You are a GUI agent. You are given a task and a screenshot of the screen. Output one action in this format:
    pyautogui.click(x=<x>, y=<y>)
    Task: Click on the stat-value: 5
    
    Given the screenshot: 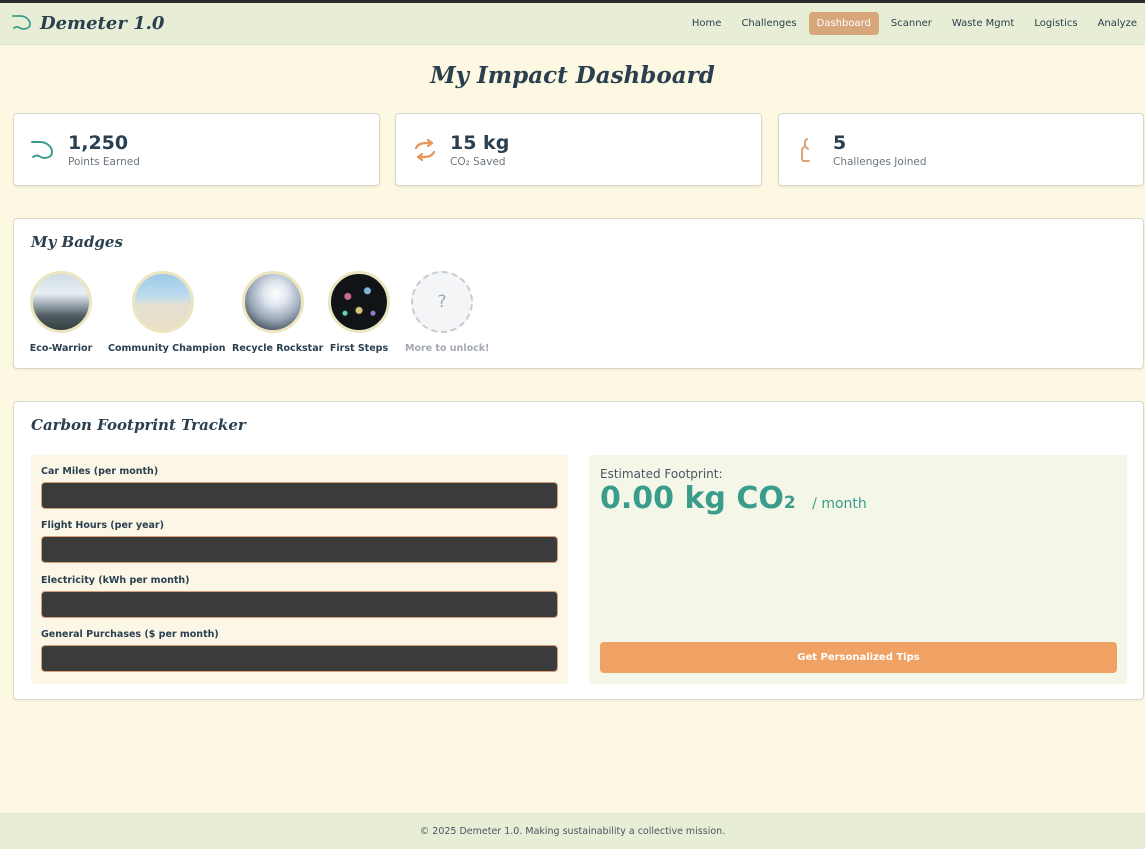 What is the action you would take?
    pyautogui.click(x=840, y=143)
    